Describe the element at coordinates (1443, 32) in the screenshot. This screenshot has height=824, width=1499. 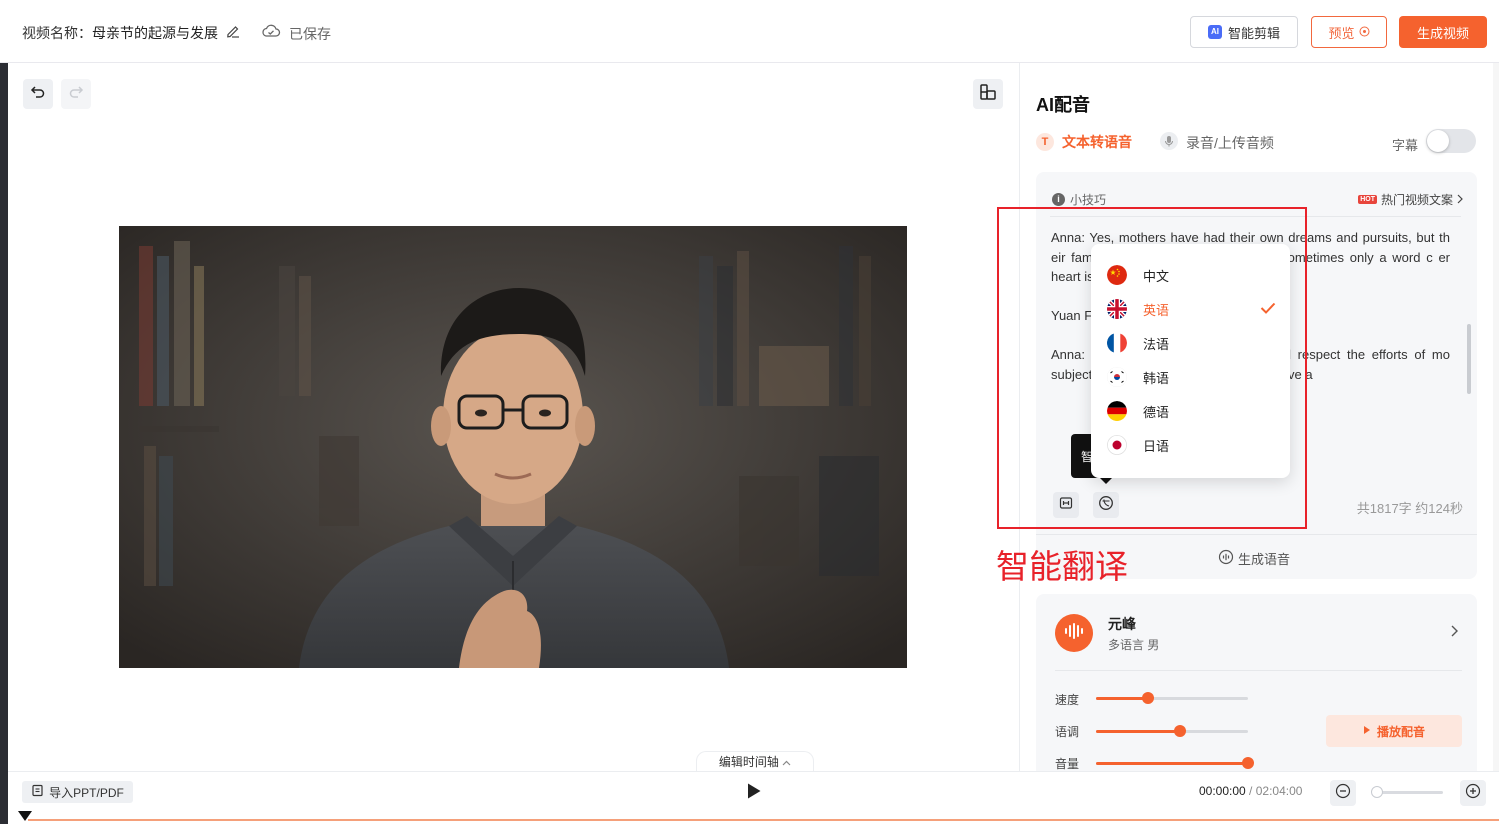
I see `generate-video-button: 生成视频` at that location.